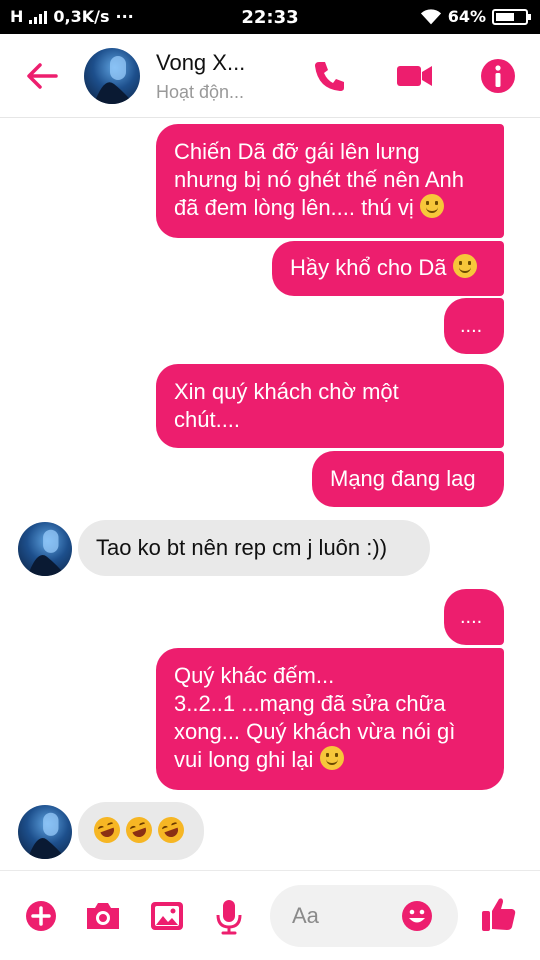  Describe the element at coordinates (319, 179) in the screenshot. I see `message-line: nhưng bị nó ghét thế nên Anh` at that location.